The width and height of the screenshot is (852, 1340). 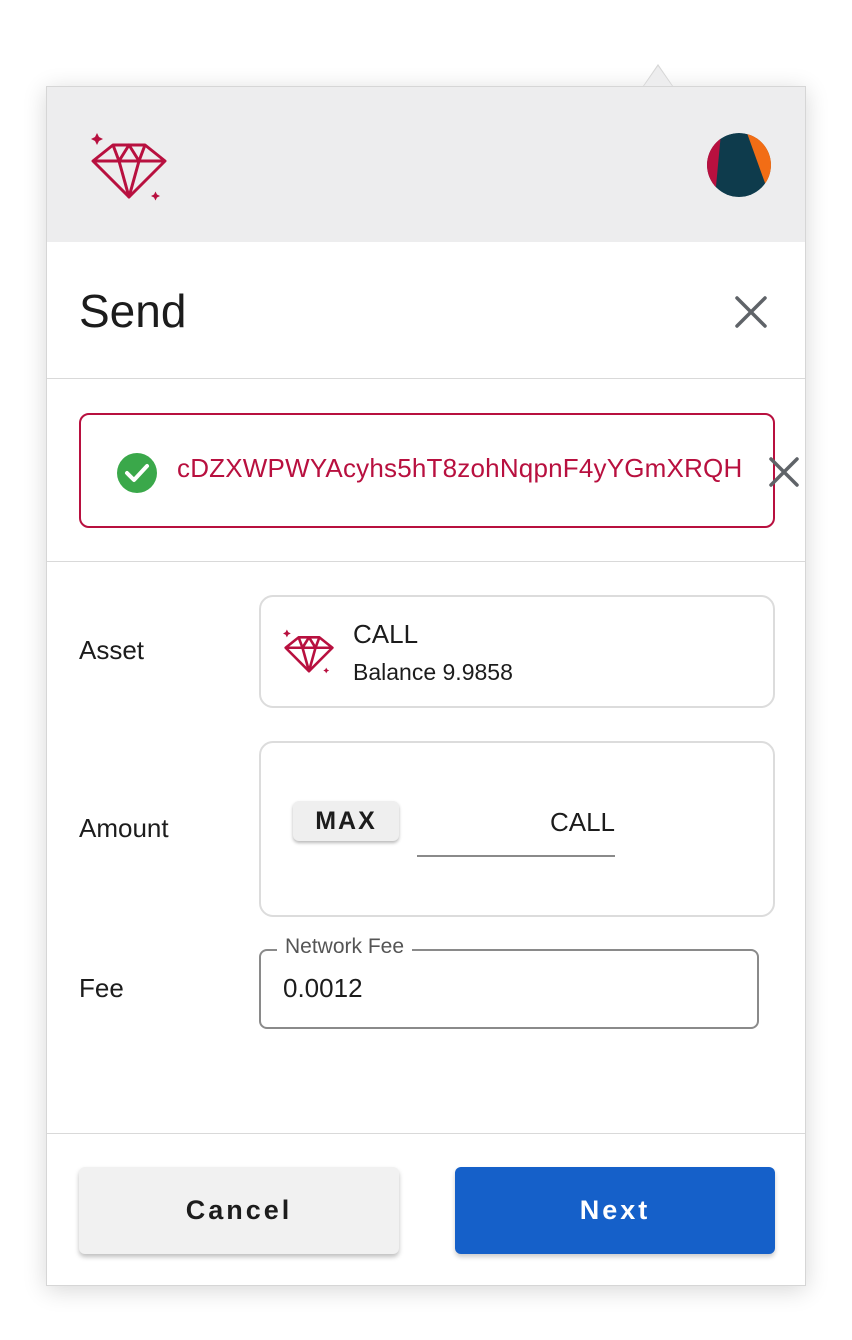 I want to click on amount-label: Amount, so click(x=124, y=828).